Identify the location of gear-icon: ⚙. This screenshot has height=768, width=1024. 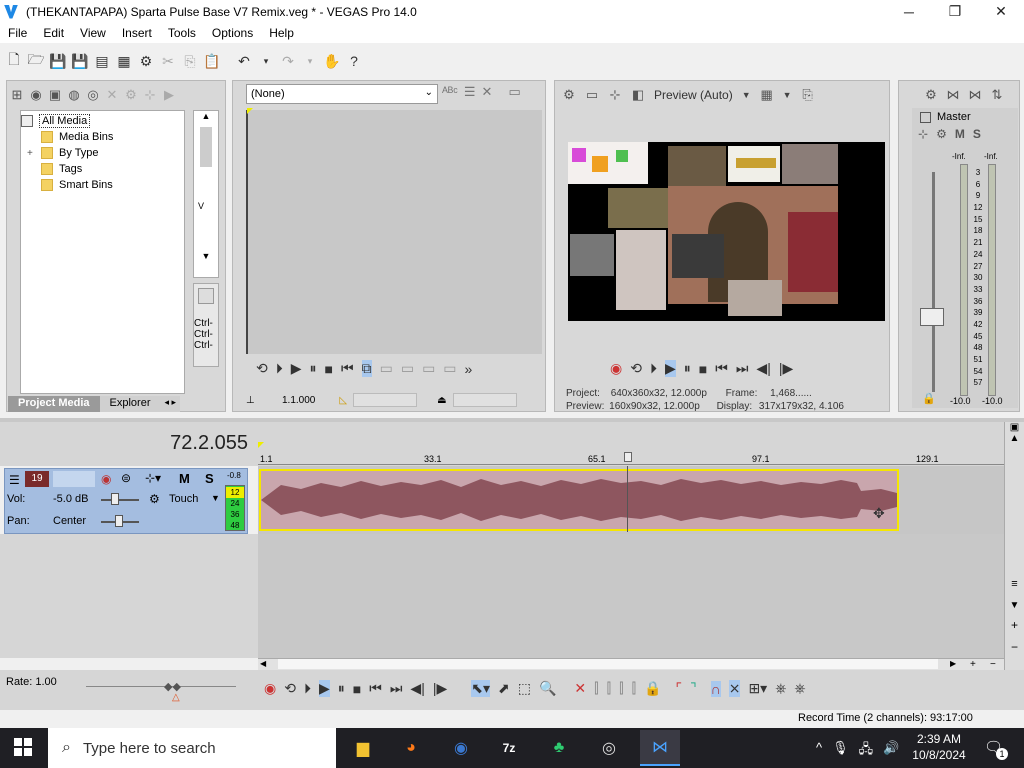
(154, 499).